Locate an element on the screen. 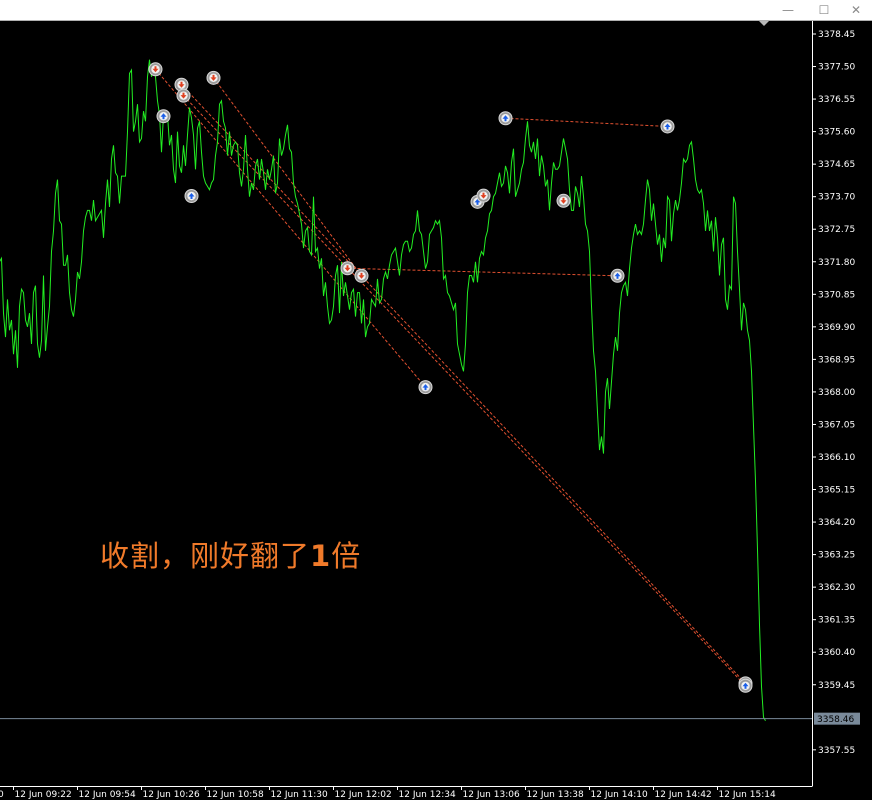 This screenshot has width=872, height=800. time-tick-label: 12 Jun 10:58 is located at coordinates (235, 795).